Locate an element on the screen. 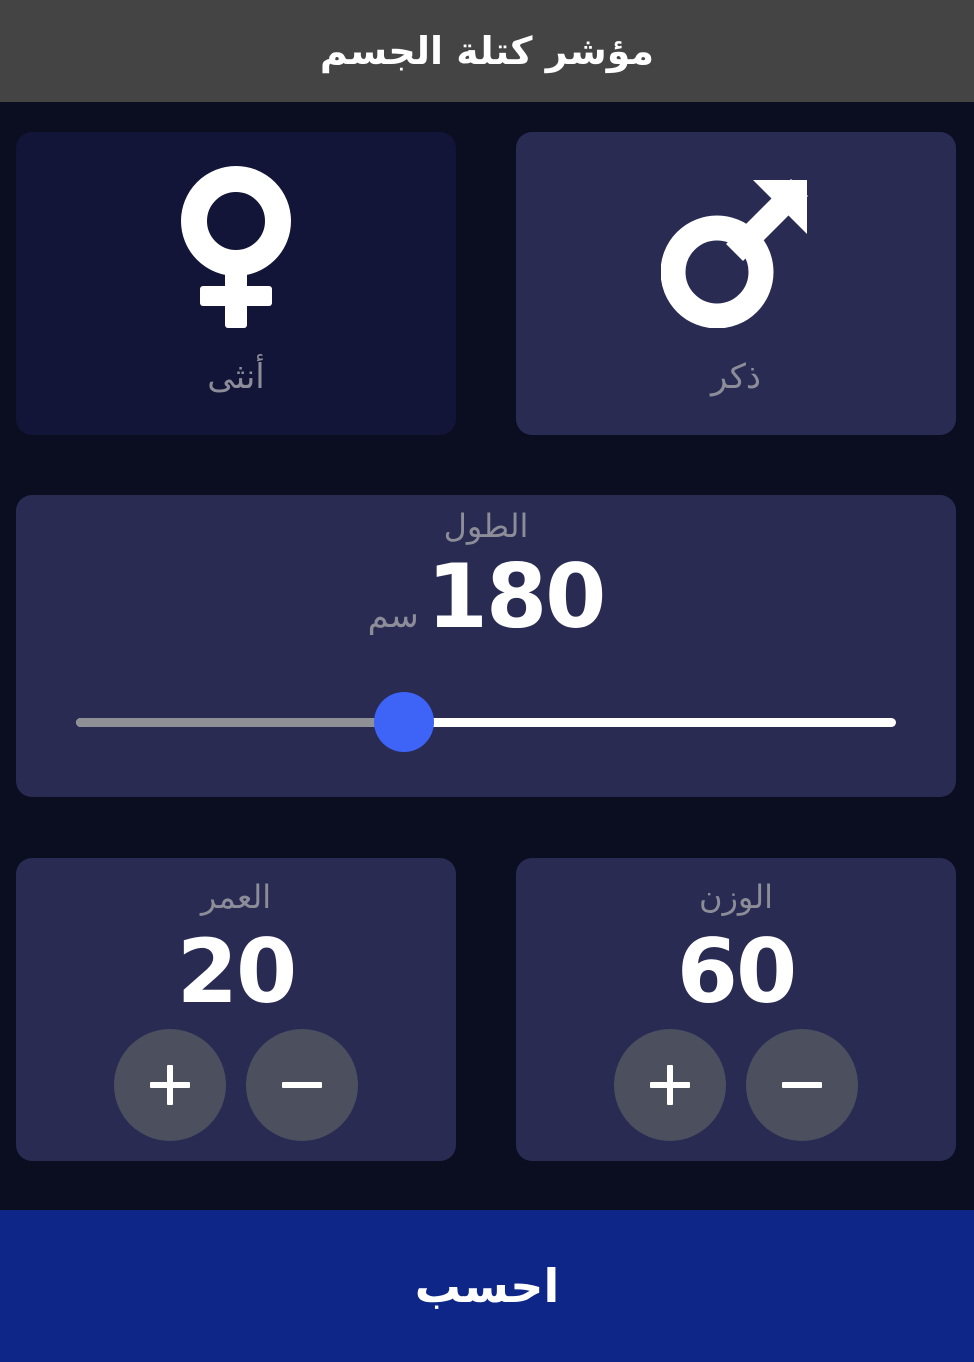 This screenshot has height=1362, width=974. weight-card: الوزن 60 is located at coordinates (736, 1009).